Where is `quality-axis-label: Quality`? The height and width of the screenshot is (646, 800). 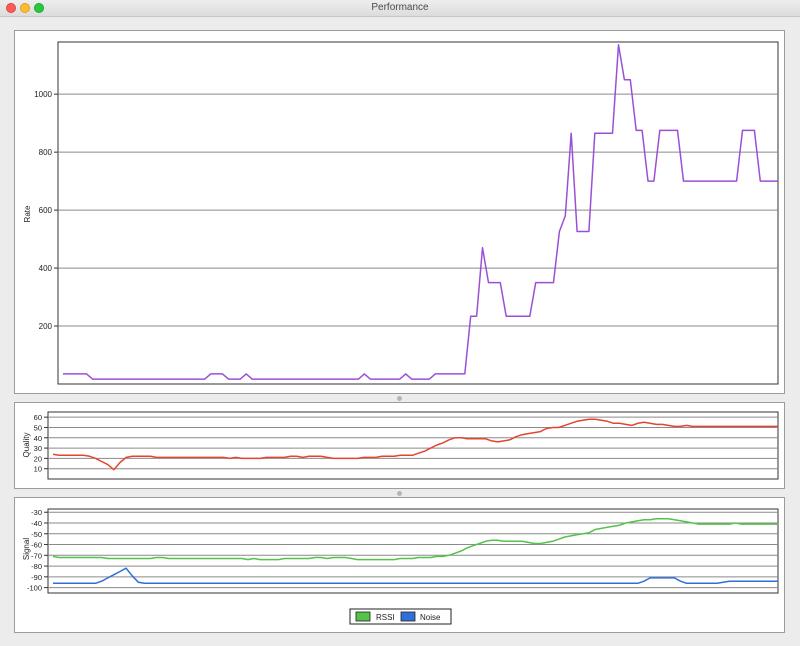
quality-axis-label: Quality is located at coordinates (26, 445).